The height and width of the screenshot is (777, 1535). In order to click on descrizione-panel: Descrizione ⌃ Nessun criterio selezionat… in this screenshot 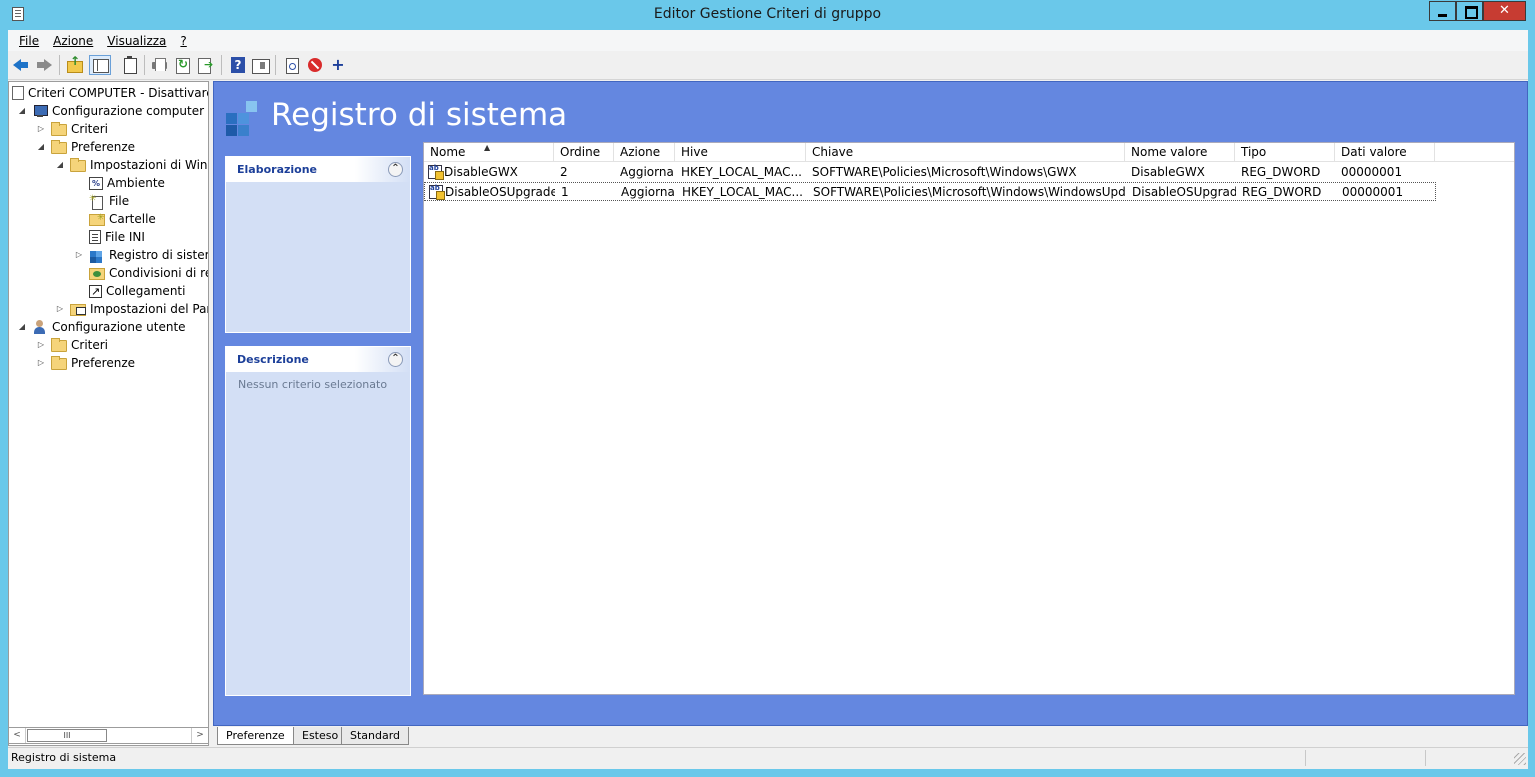, I will do `click(318, 521)`.